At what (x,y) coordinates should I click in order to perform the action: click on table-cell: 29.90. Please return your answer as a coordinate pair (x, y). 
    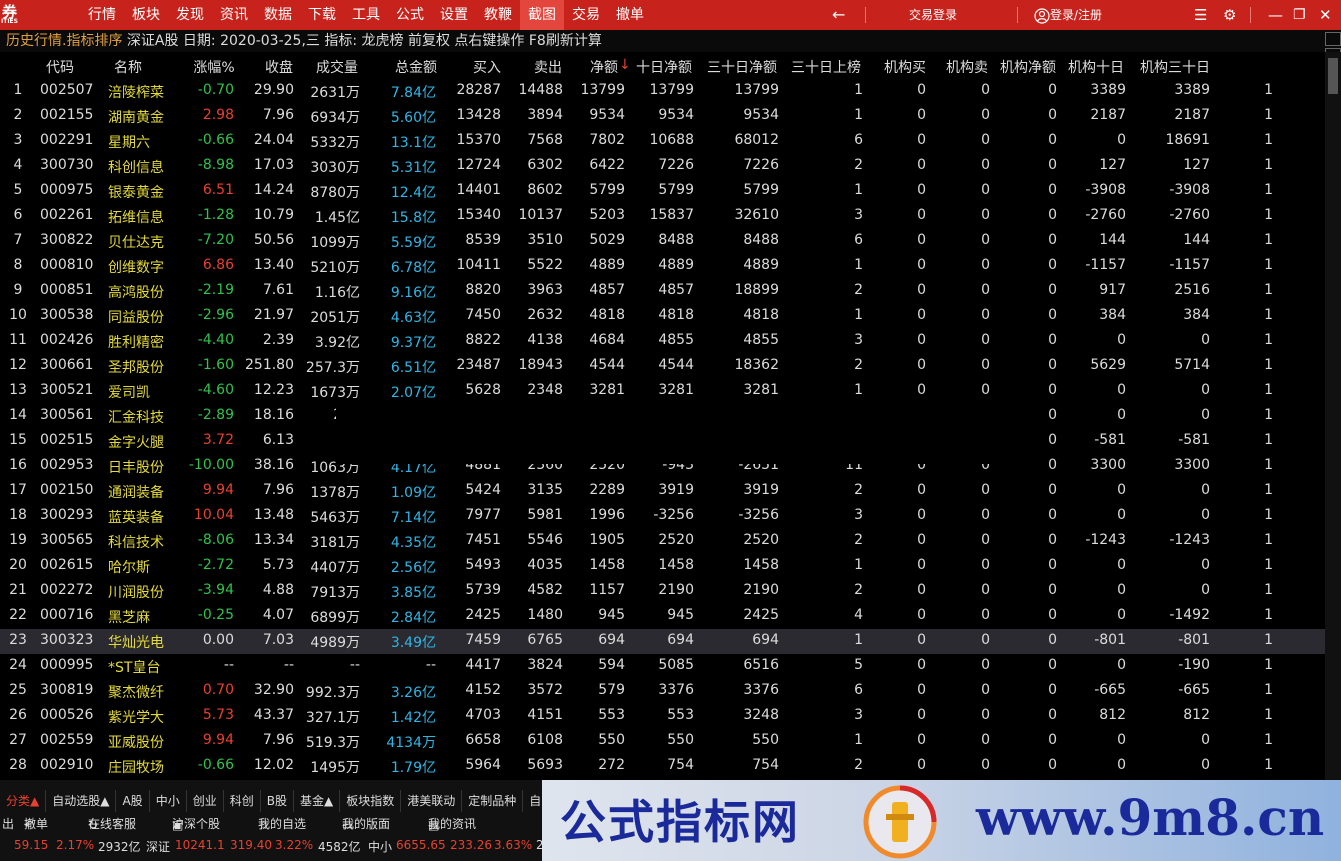
    Looking at the image, I should click on (273, 90).